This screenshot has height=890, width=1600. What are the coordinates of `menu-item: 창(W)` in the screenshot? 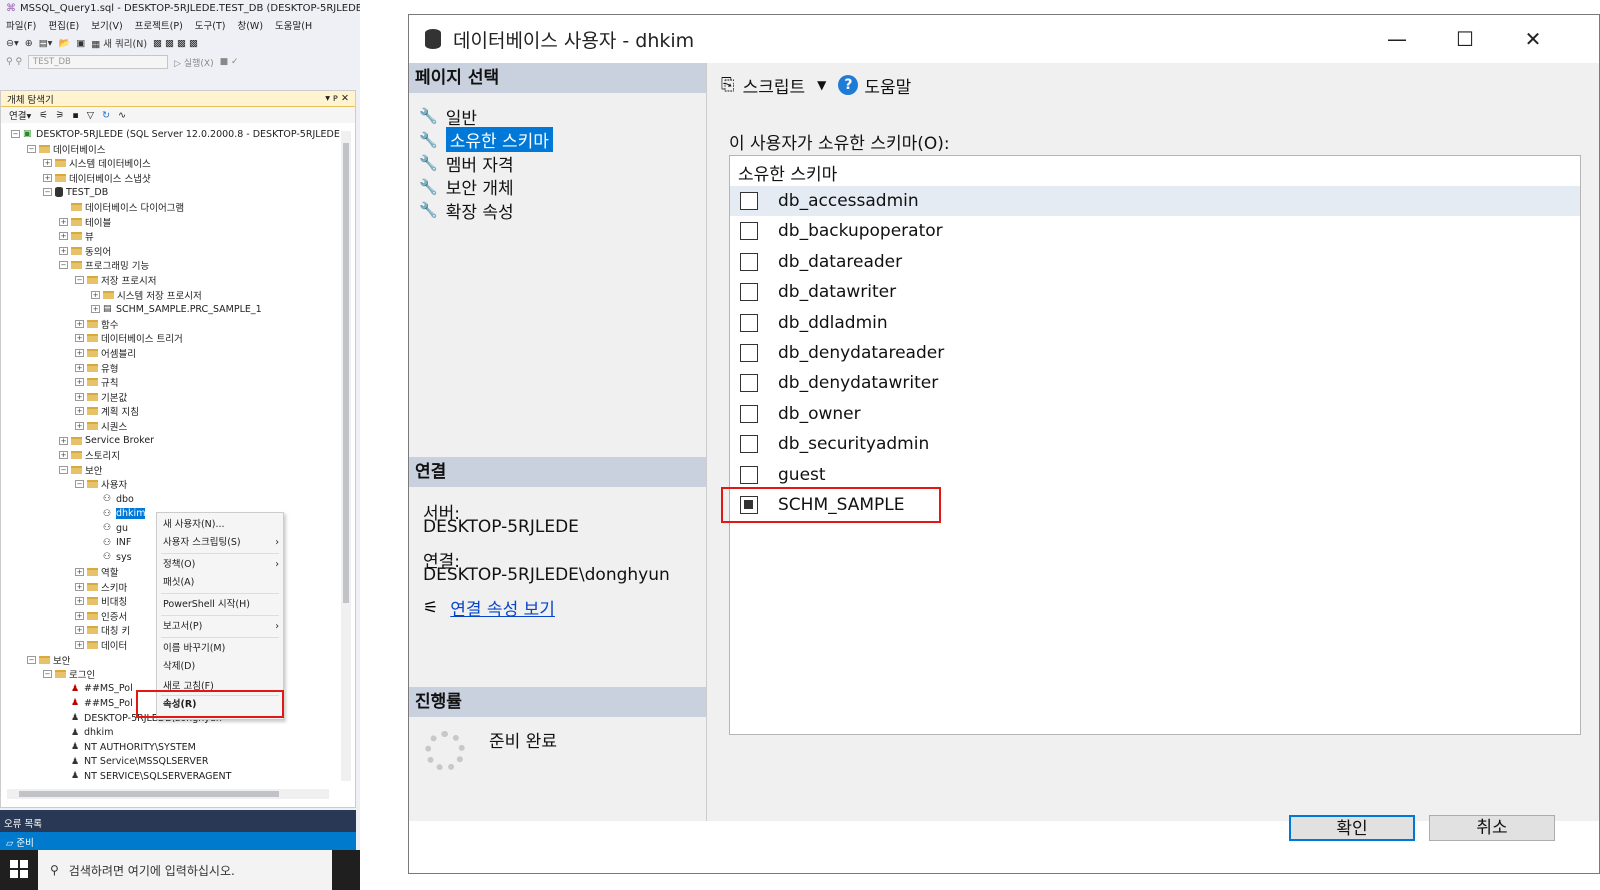 It's located at (250, 25).